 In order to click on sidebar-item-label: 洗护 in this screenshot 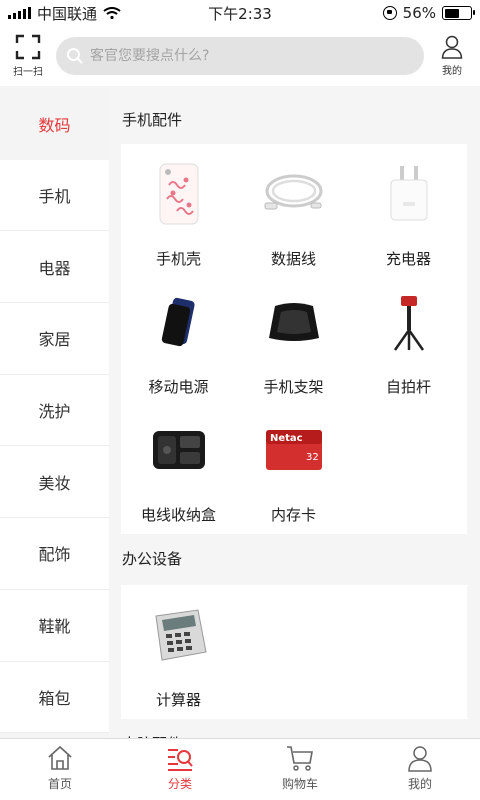, I will do `click(54, 412)`.